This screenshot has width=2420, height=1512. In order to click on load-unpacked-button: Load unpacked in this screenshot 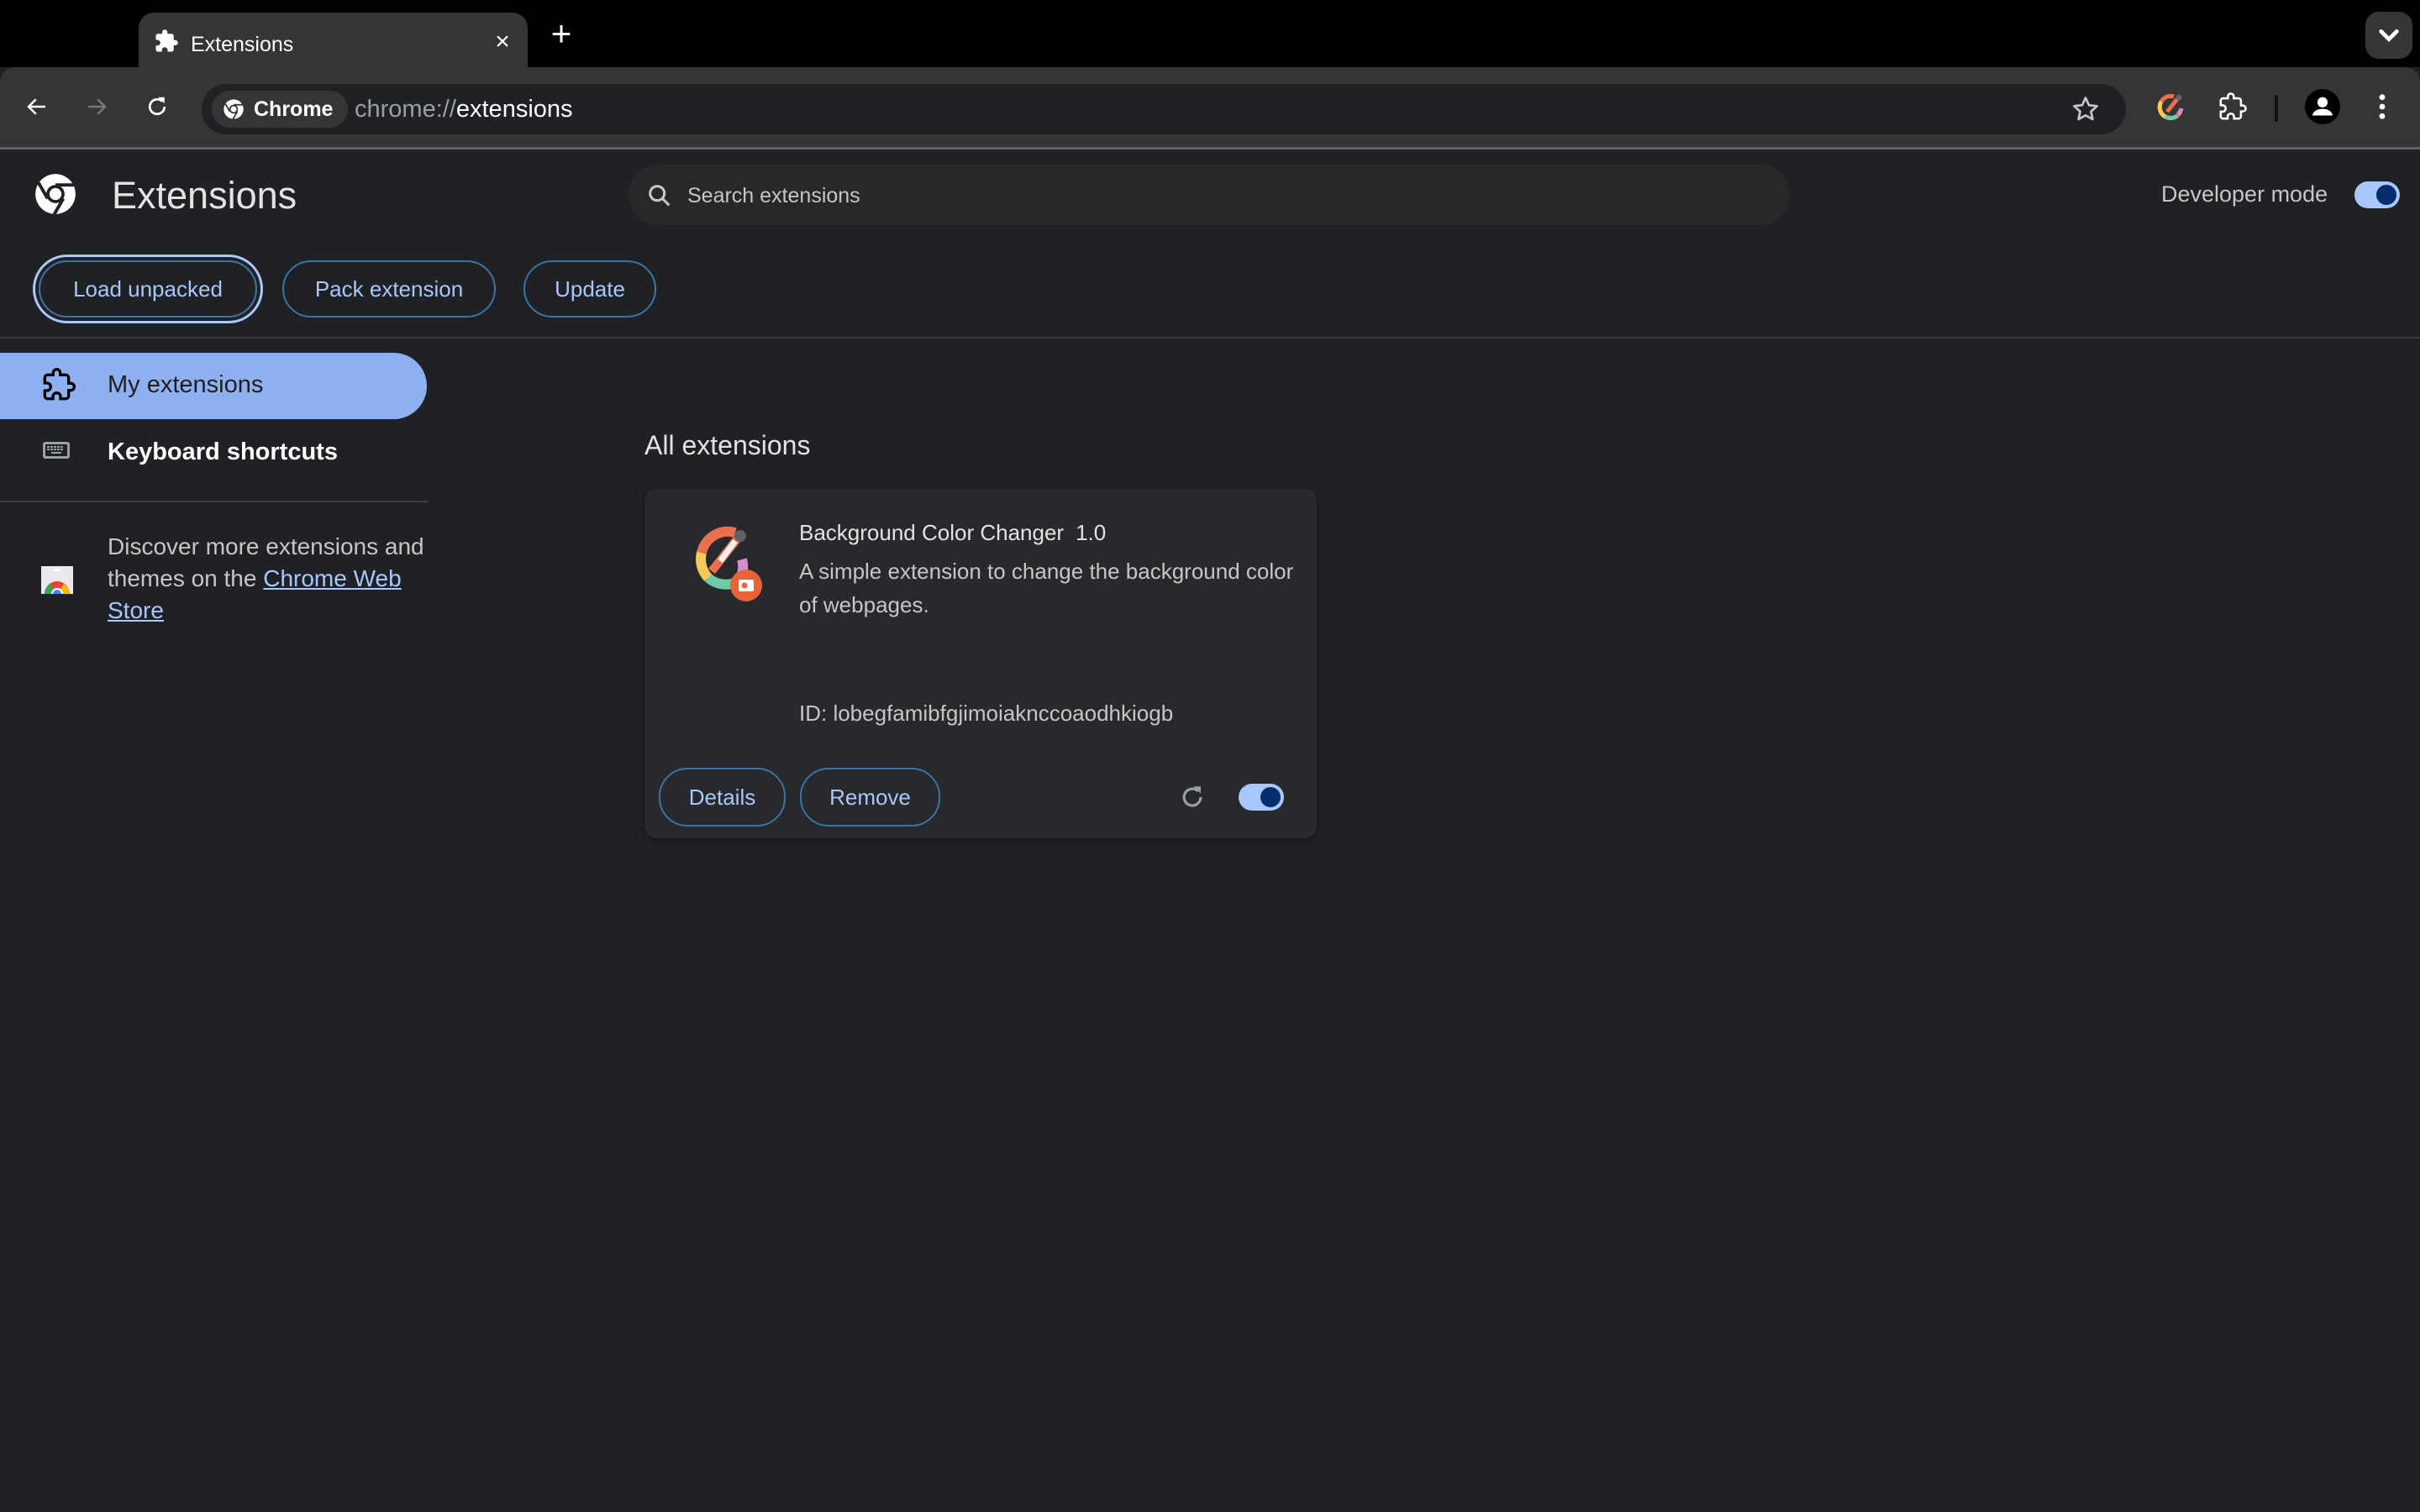, I will do `click(148, 289)`.